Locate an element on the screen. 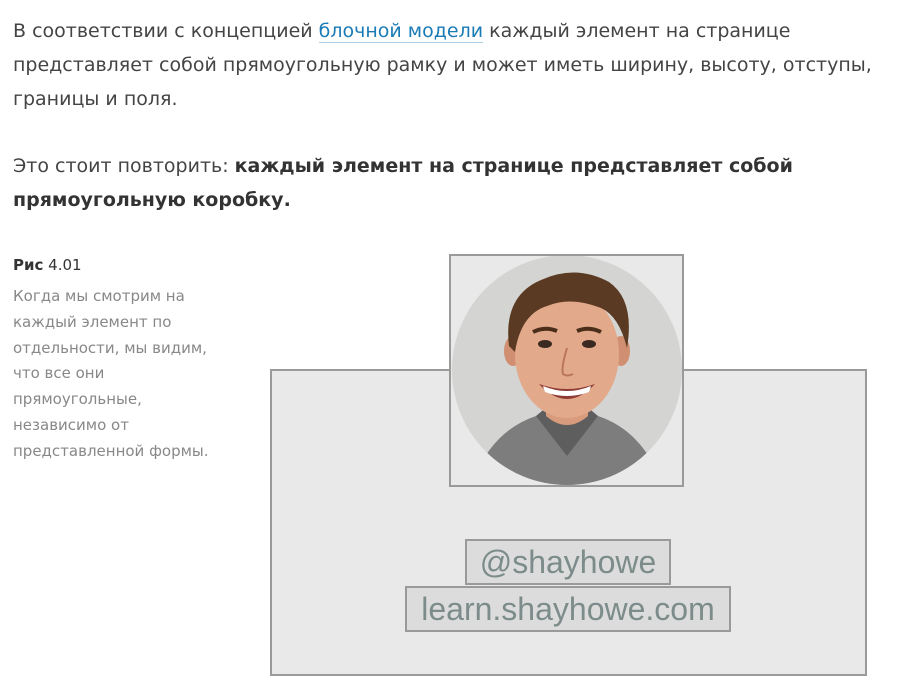 This screenshot has height=692, width=911. box-model-link: блочной модели is located at coordinates (401, 31).